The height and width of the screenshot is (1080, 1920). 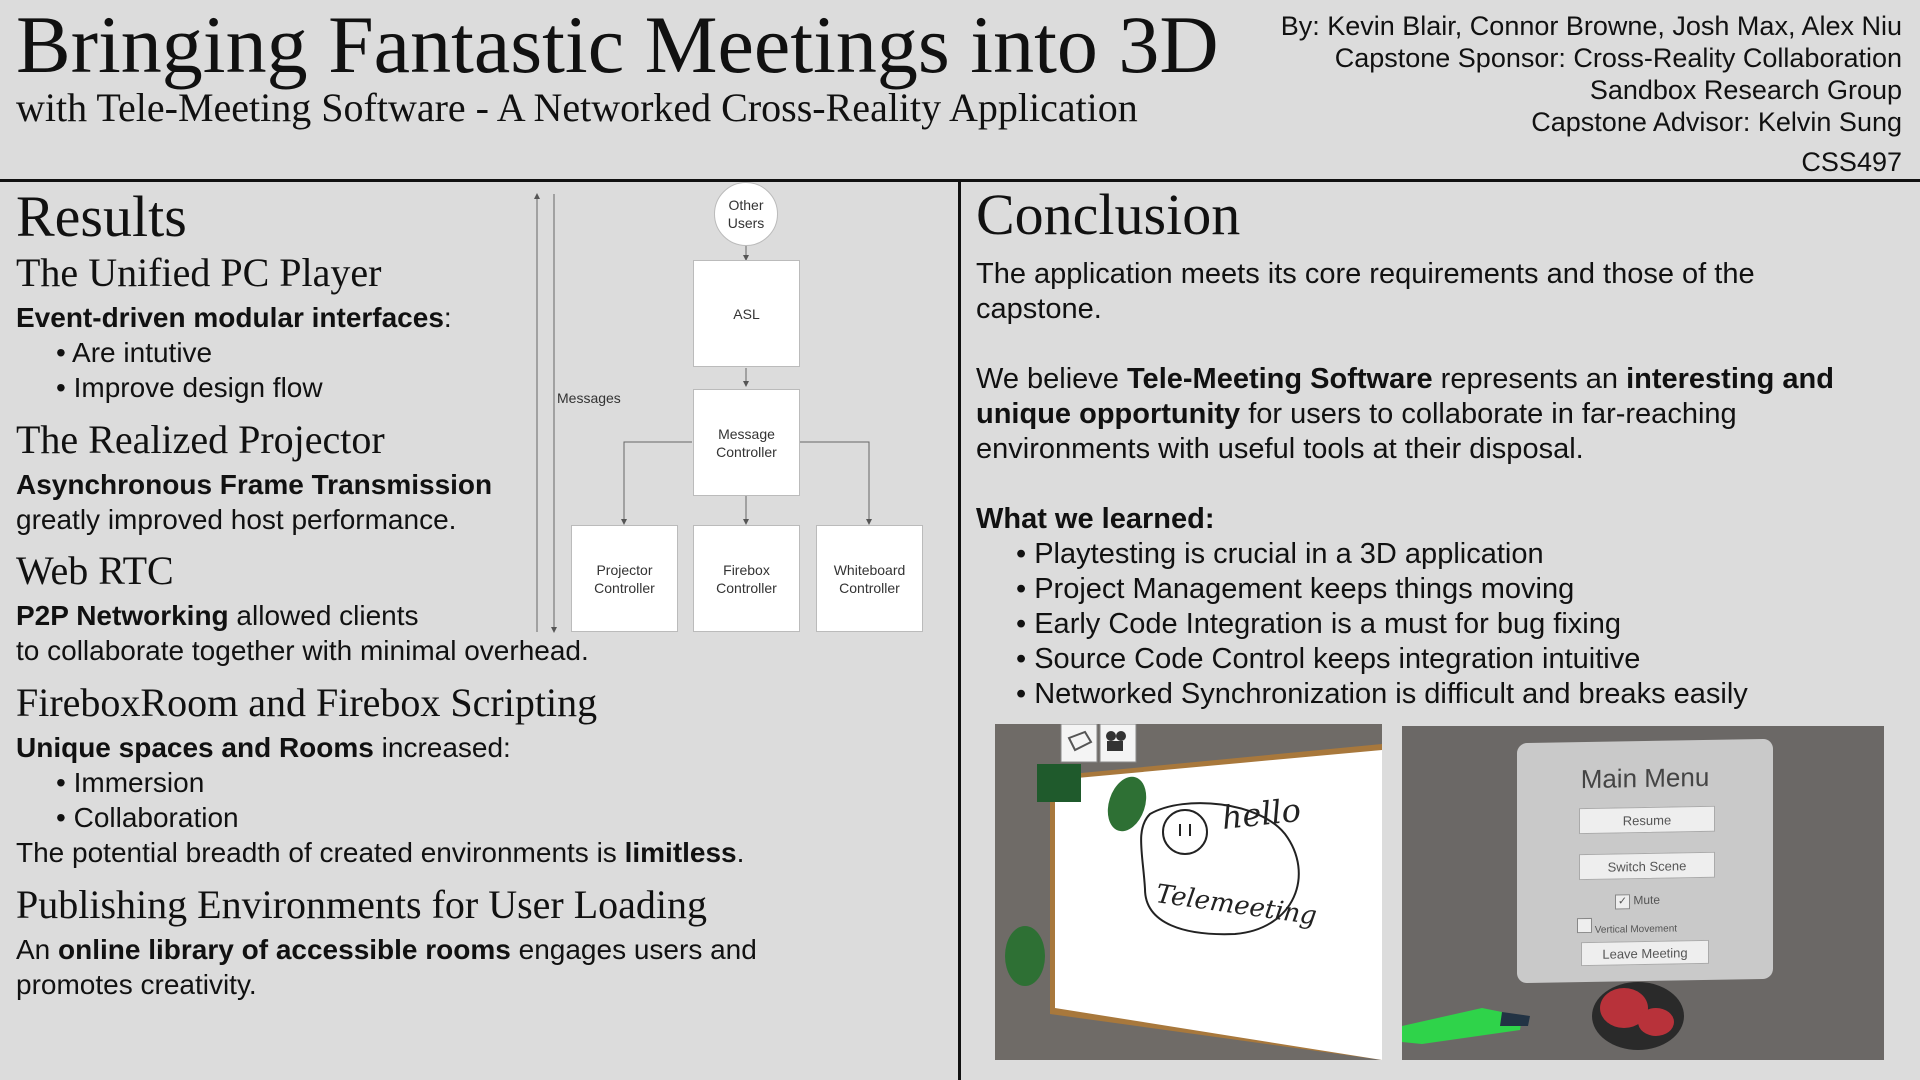 I want to click on text: An, so click(x=37, y=949).